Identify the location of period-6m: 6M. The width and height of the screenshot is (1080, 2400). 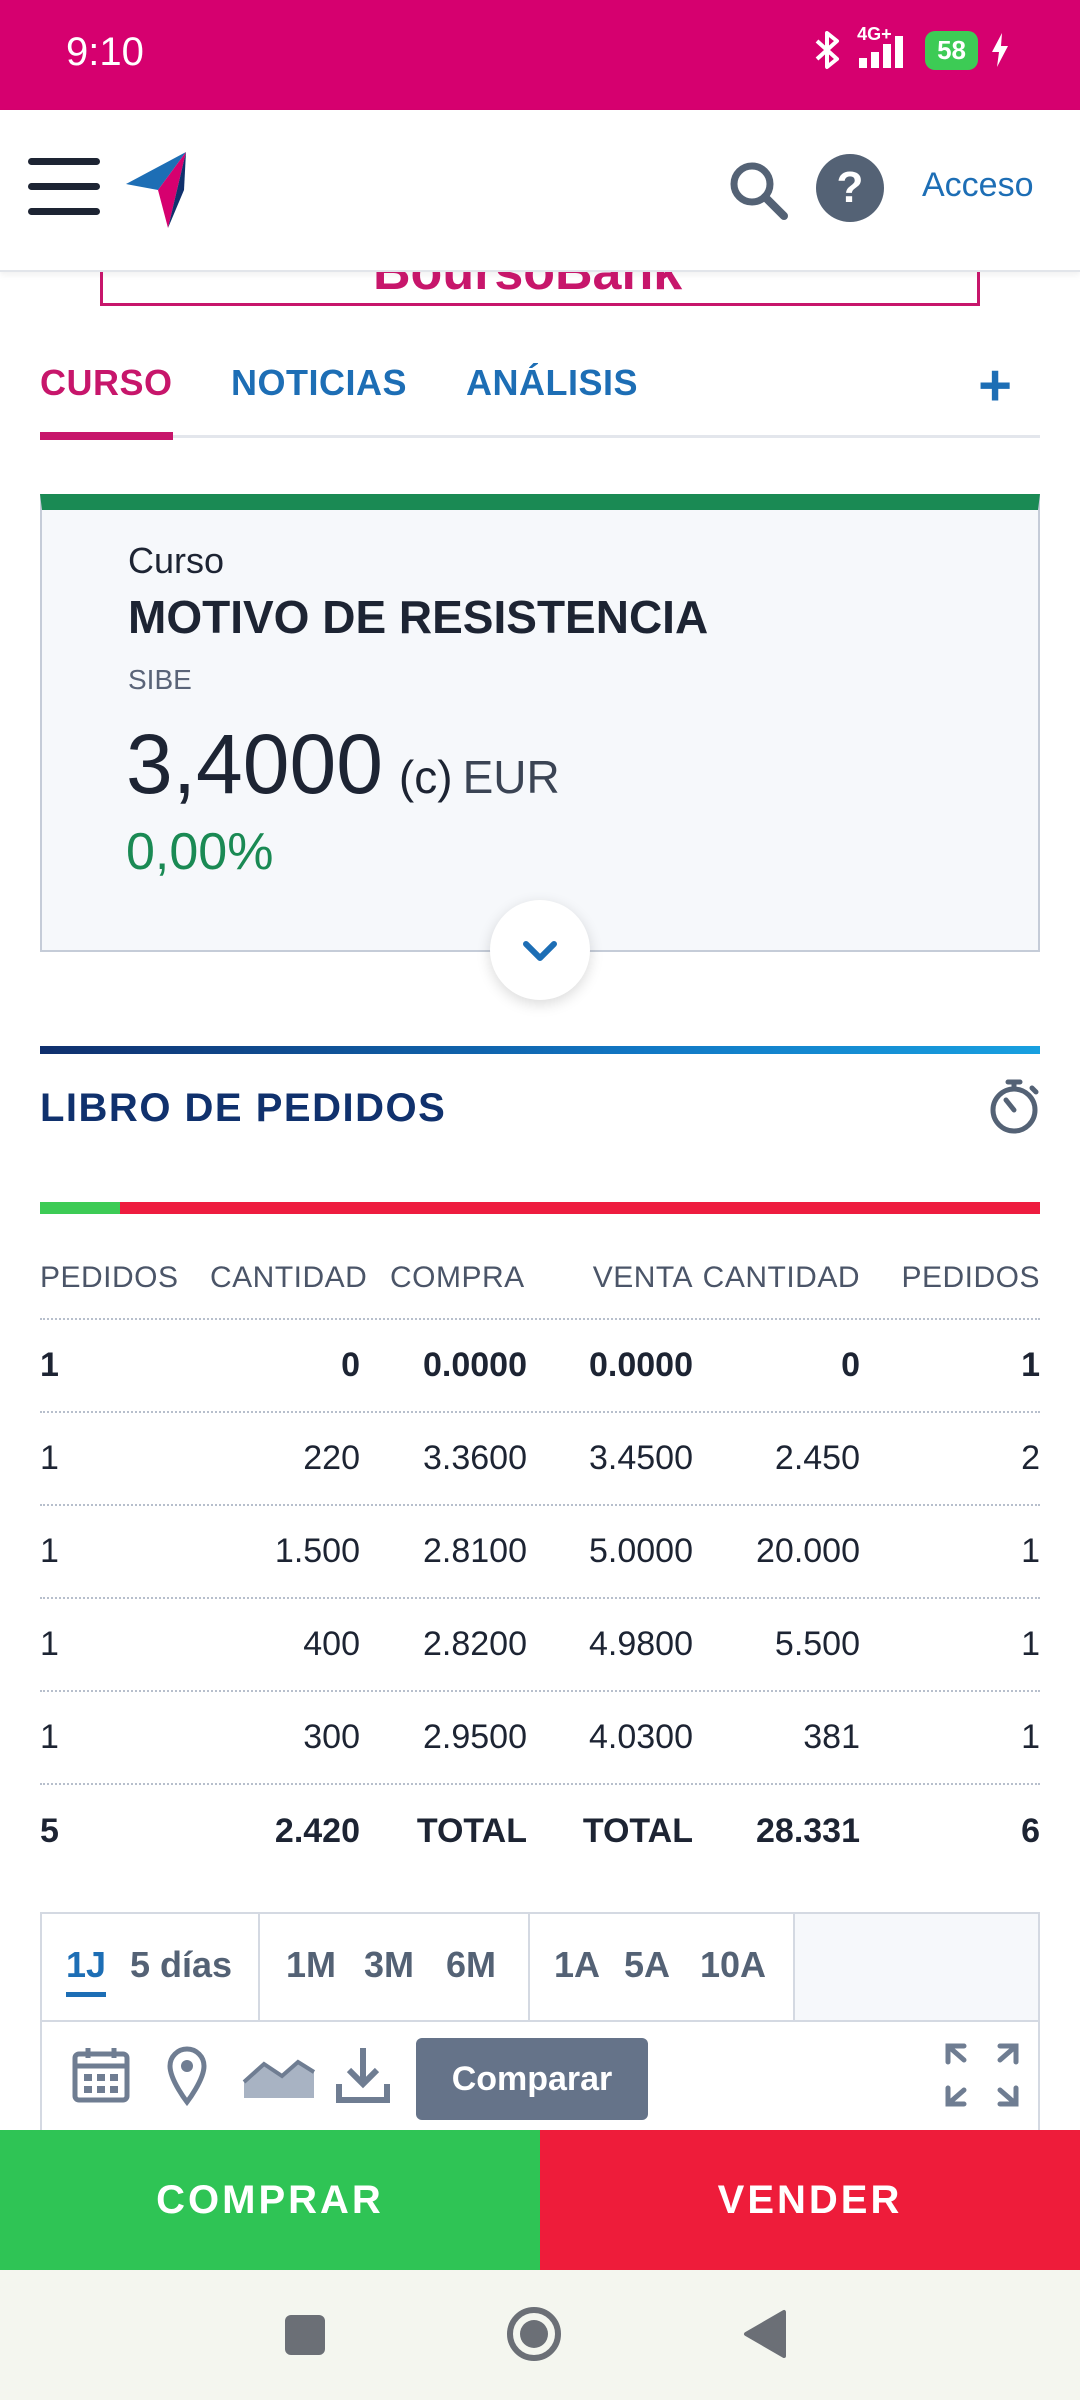
(471, 1965).